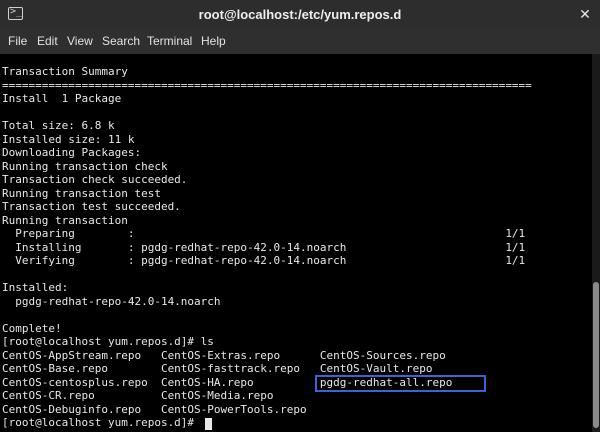 The image size is (600, 432). Describe the element at coordinates (72, 152) in the screenshot. I see `terminal-line: Downloading Packages:` at that location.